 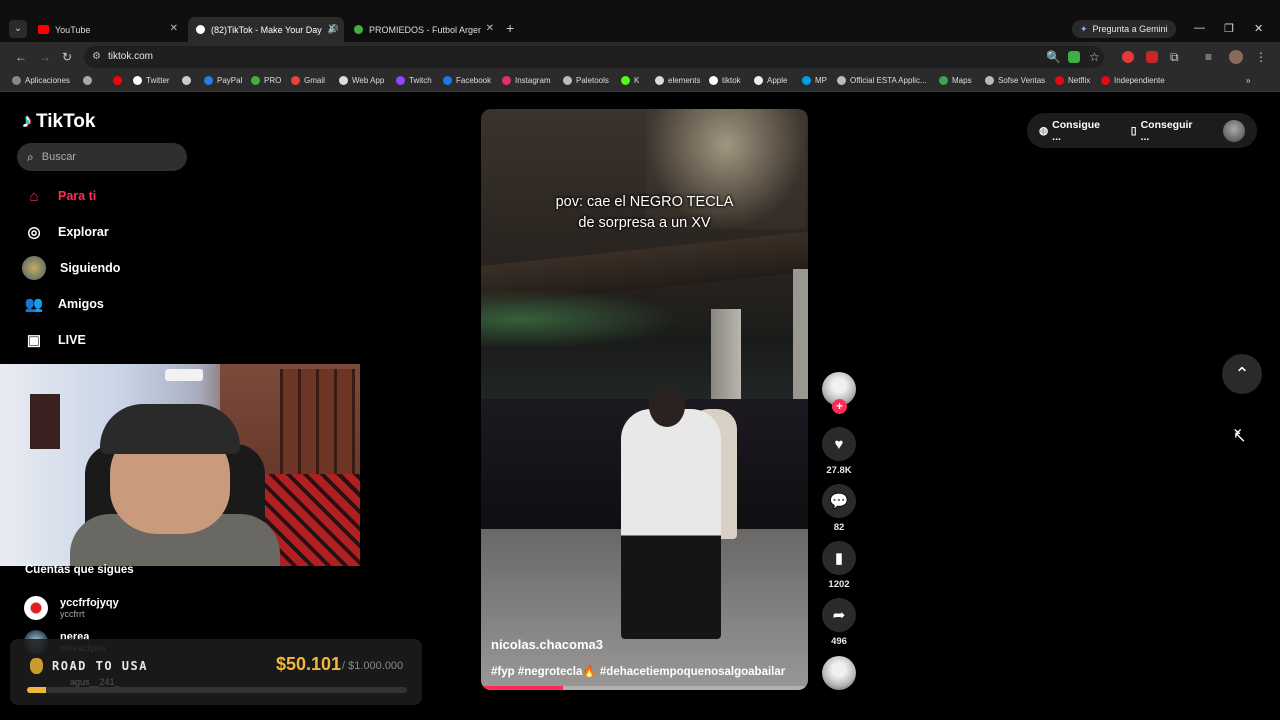 What do you see at coordinates (373, 666) in the screenshot?
I see `road-goal: / $1.000.000` at bounding box center [373, 666].